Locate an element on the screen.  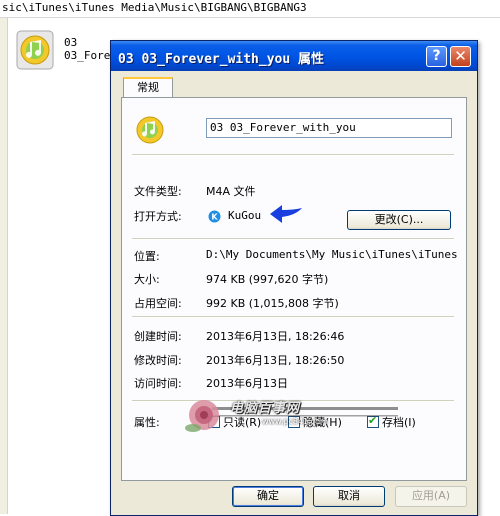
tab-general: 常规 is located at coordinates (148, 87).